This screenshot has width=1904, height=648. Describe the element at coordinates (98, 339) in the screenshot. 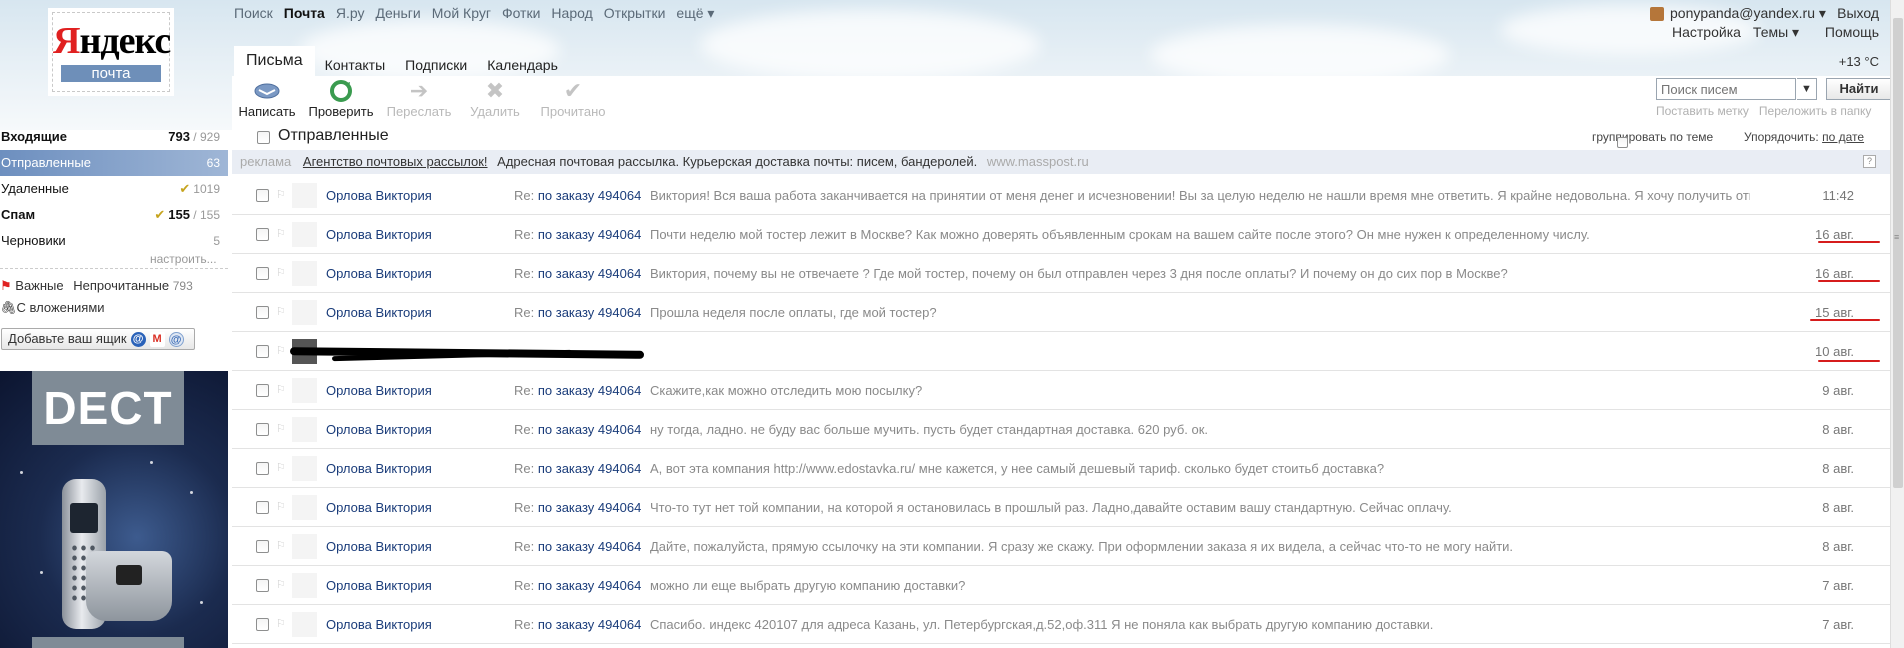

I see `add-mailbox-button: Добавьте ваш ящик @ M @` at that location.